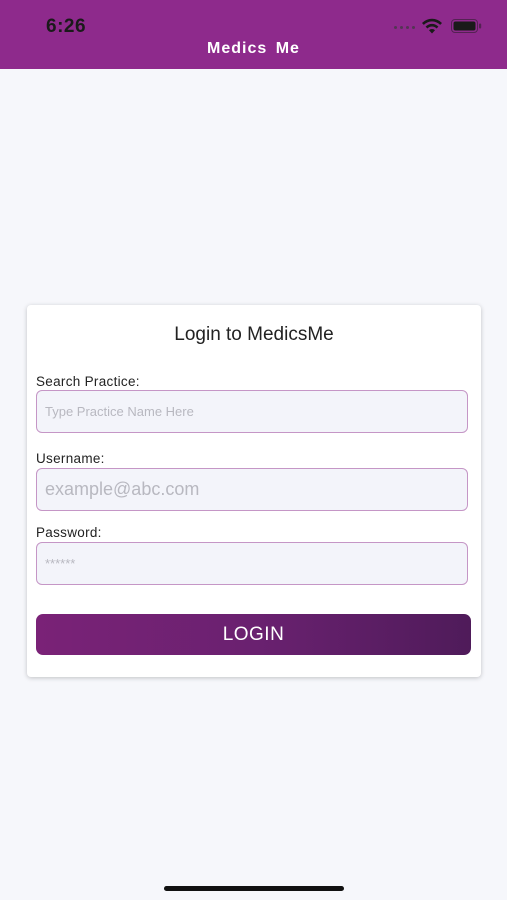 Image resolution: width=507 pixels, height=900 pixels. What do you see at coordinates (254, 334) in the screenshot?
I see `login-card-title: Login to MedicsMe` at bounding box center [254, 334].